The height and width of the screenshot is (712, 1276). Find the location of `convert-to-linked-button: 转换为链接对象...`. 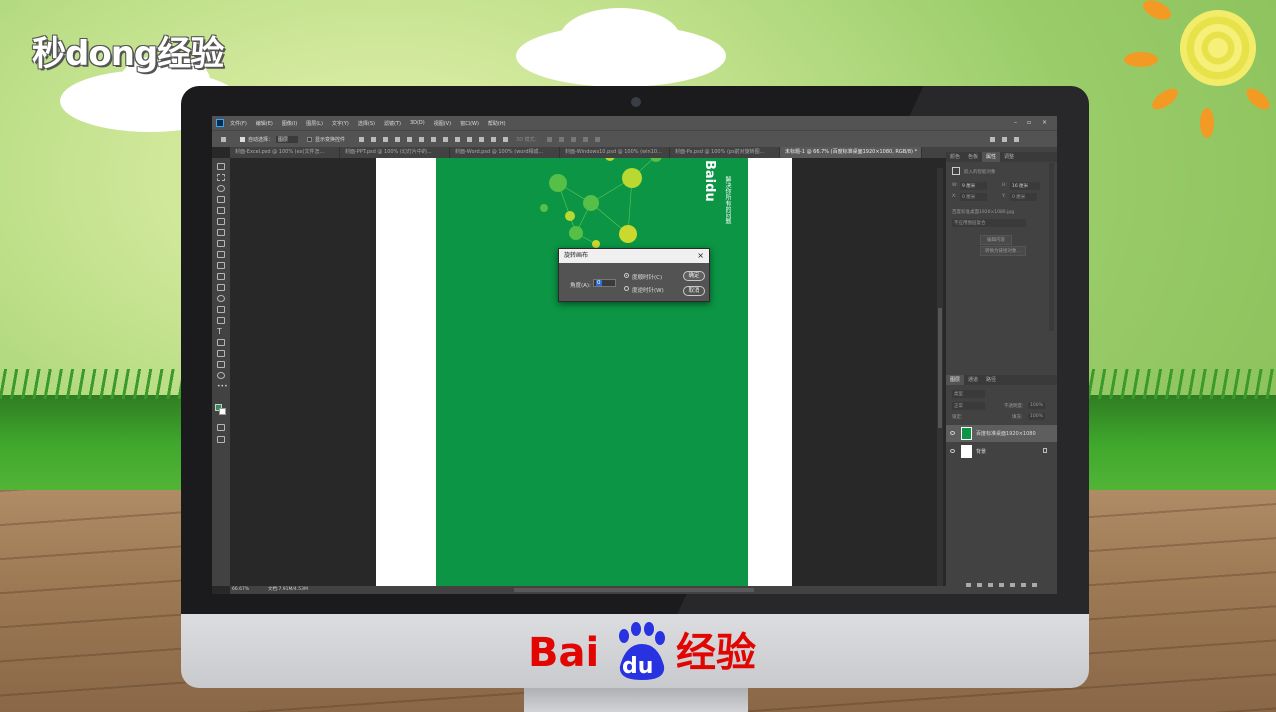

convert-to-linked-button: 转换为链接对象... is located at coordinates (1003, 251).